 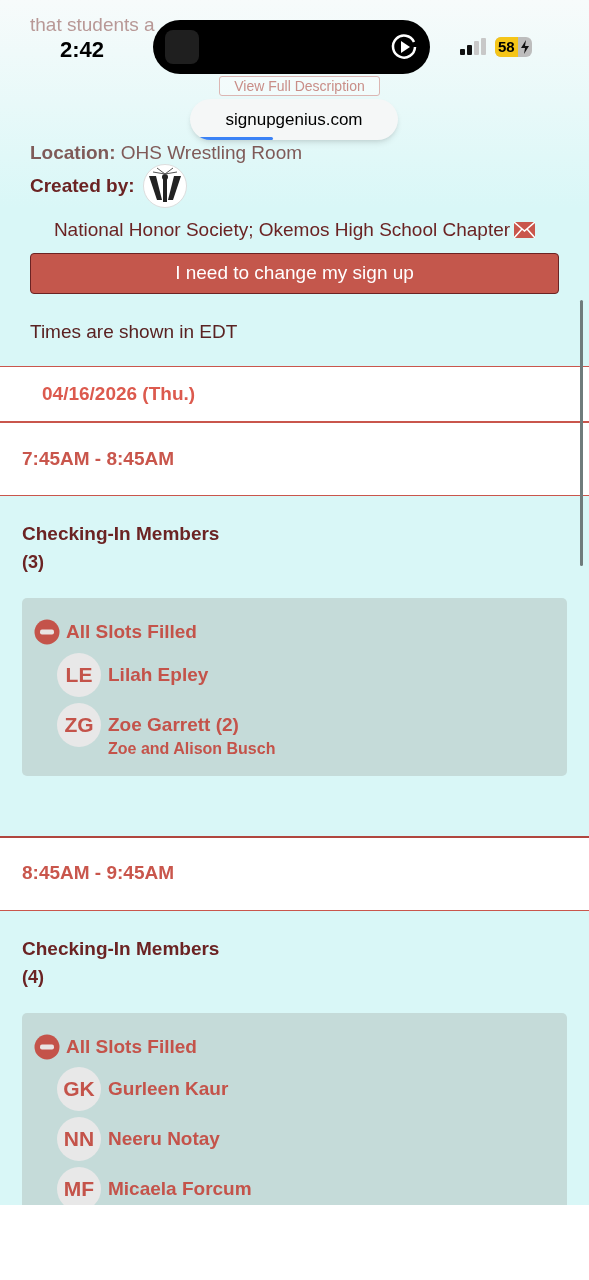 I want to click on date-heading: 04/16/2026 (Thu.), so click(x=119, y=393).